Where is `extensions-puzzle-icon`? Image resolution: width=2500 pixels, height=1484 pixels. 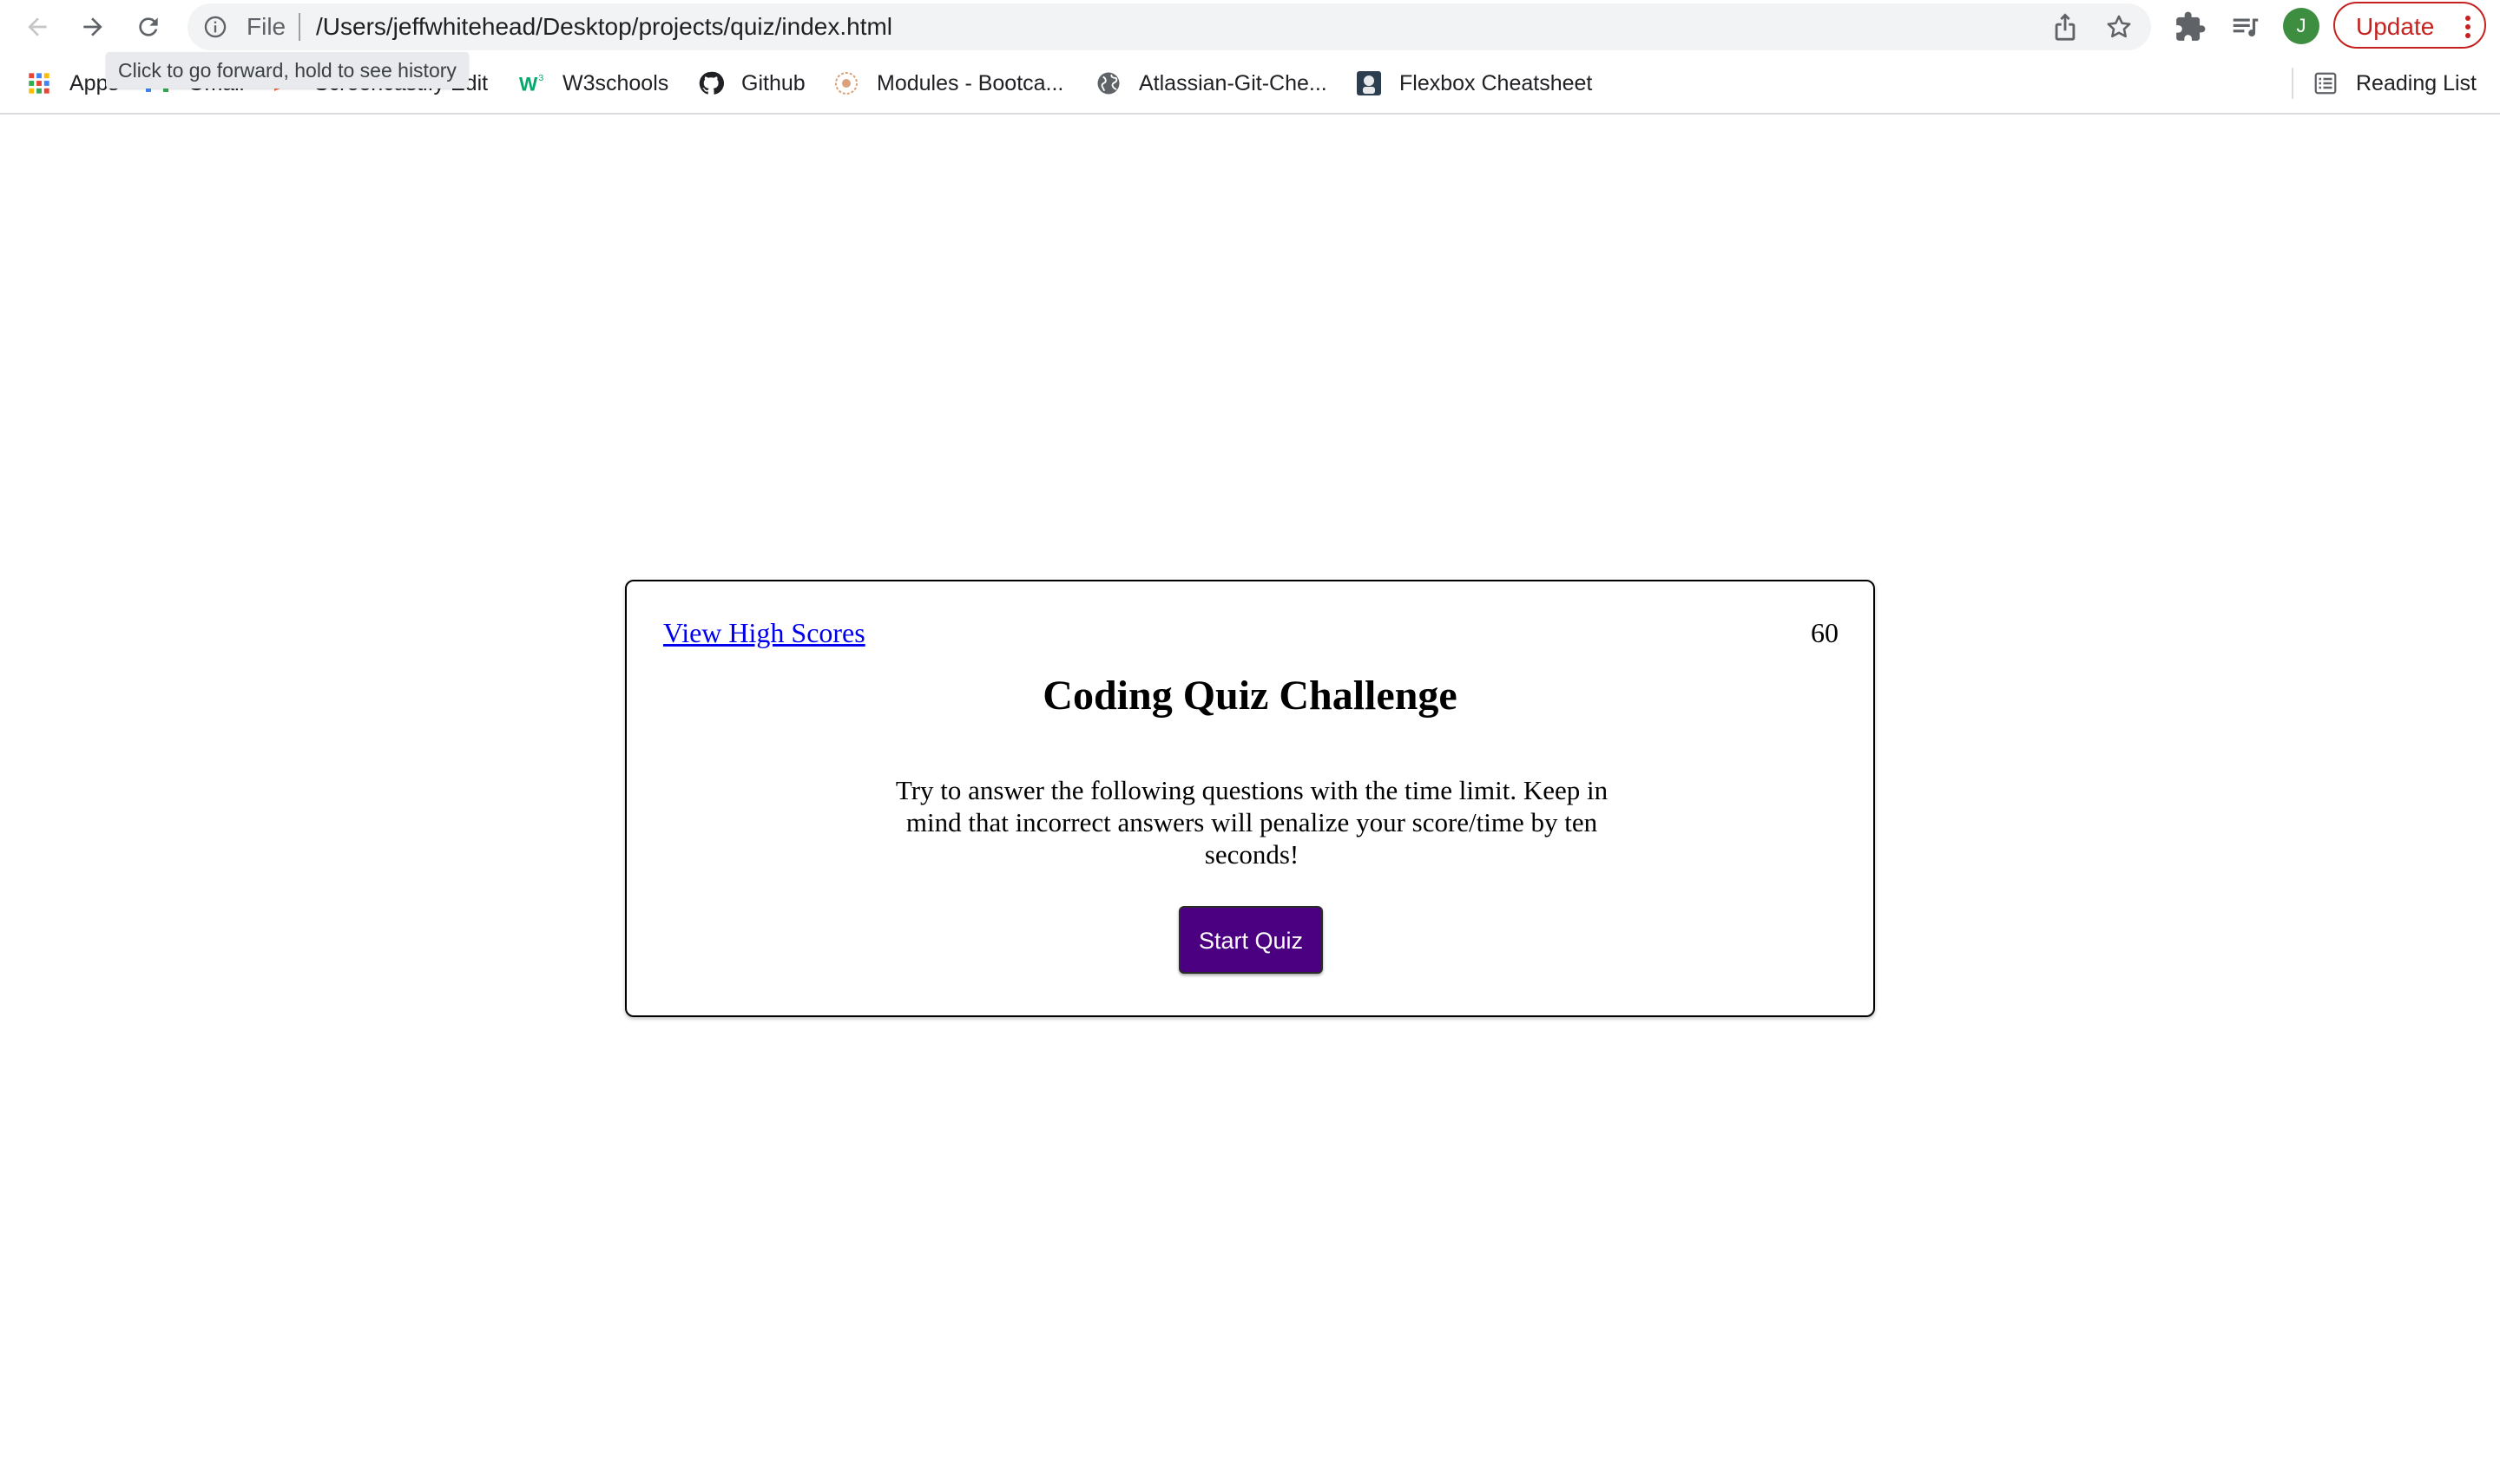
extensions-puzzle-icon is located at coordinates (2190, 27).